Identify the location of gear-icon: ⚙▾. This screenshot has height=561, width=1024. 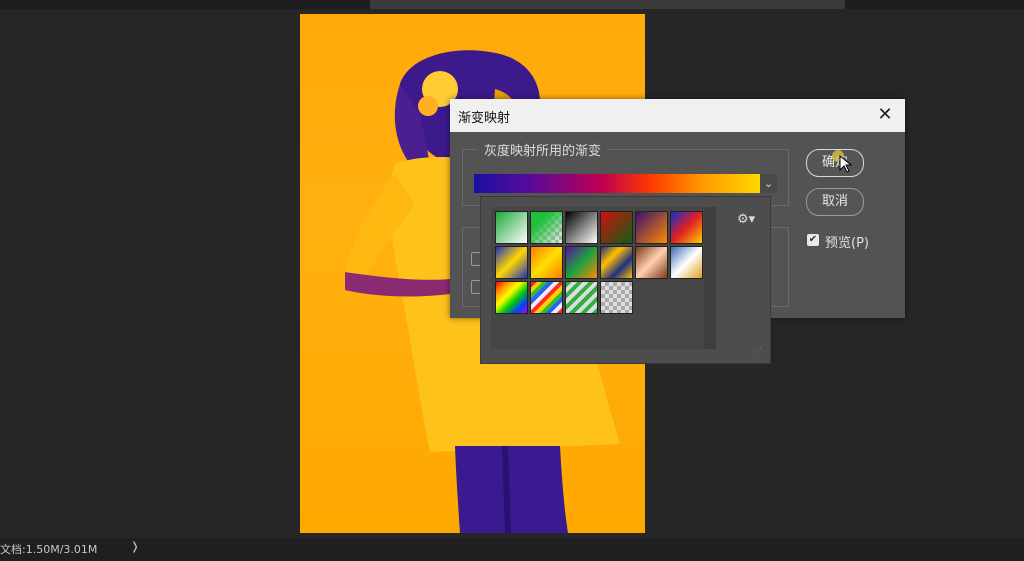
(746, 219).